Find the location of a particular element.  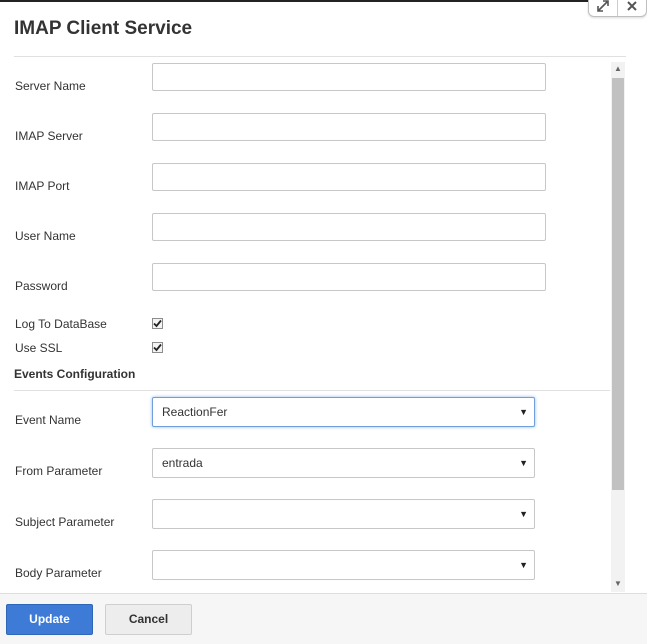

section-divider is located at coordinates (312, 390).